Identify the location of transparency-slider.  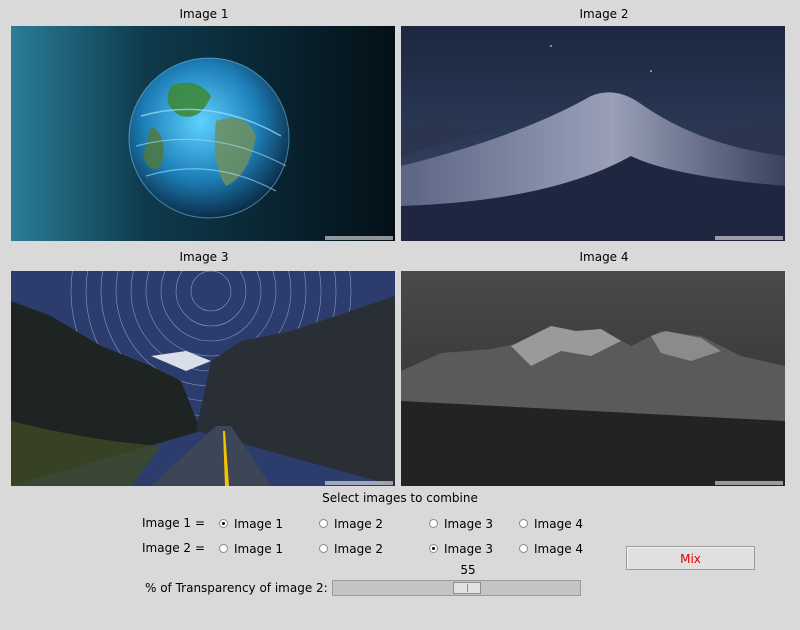
(456, 588).